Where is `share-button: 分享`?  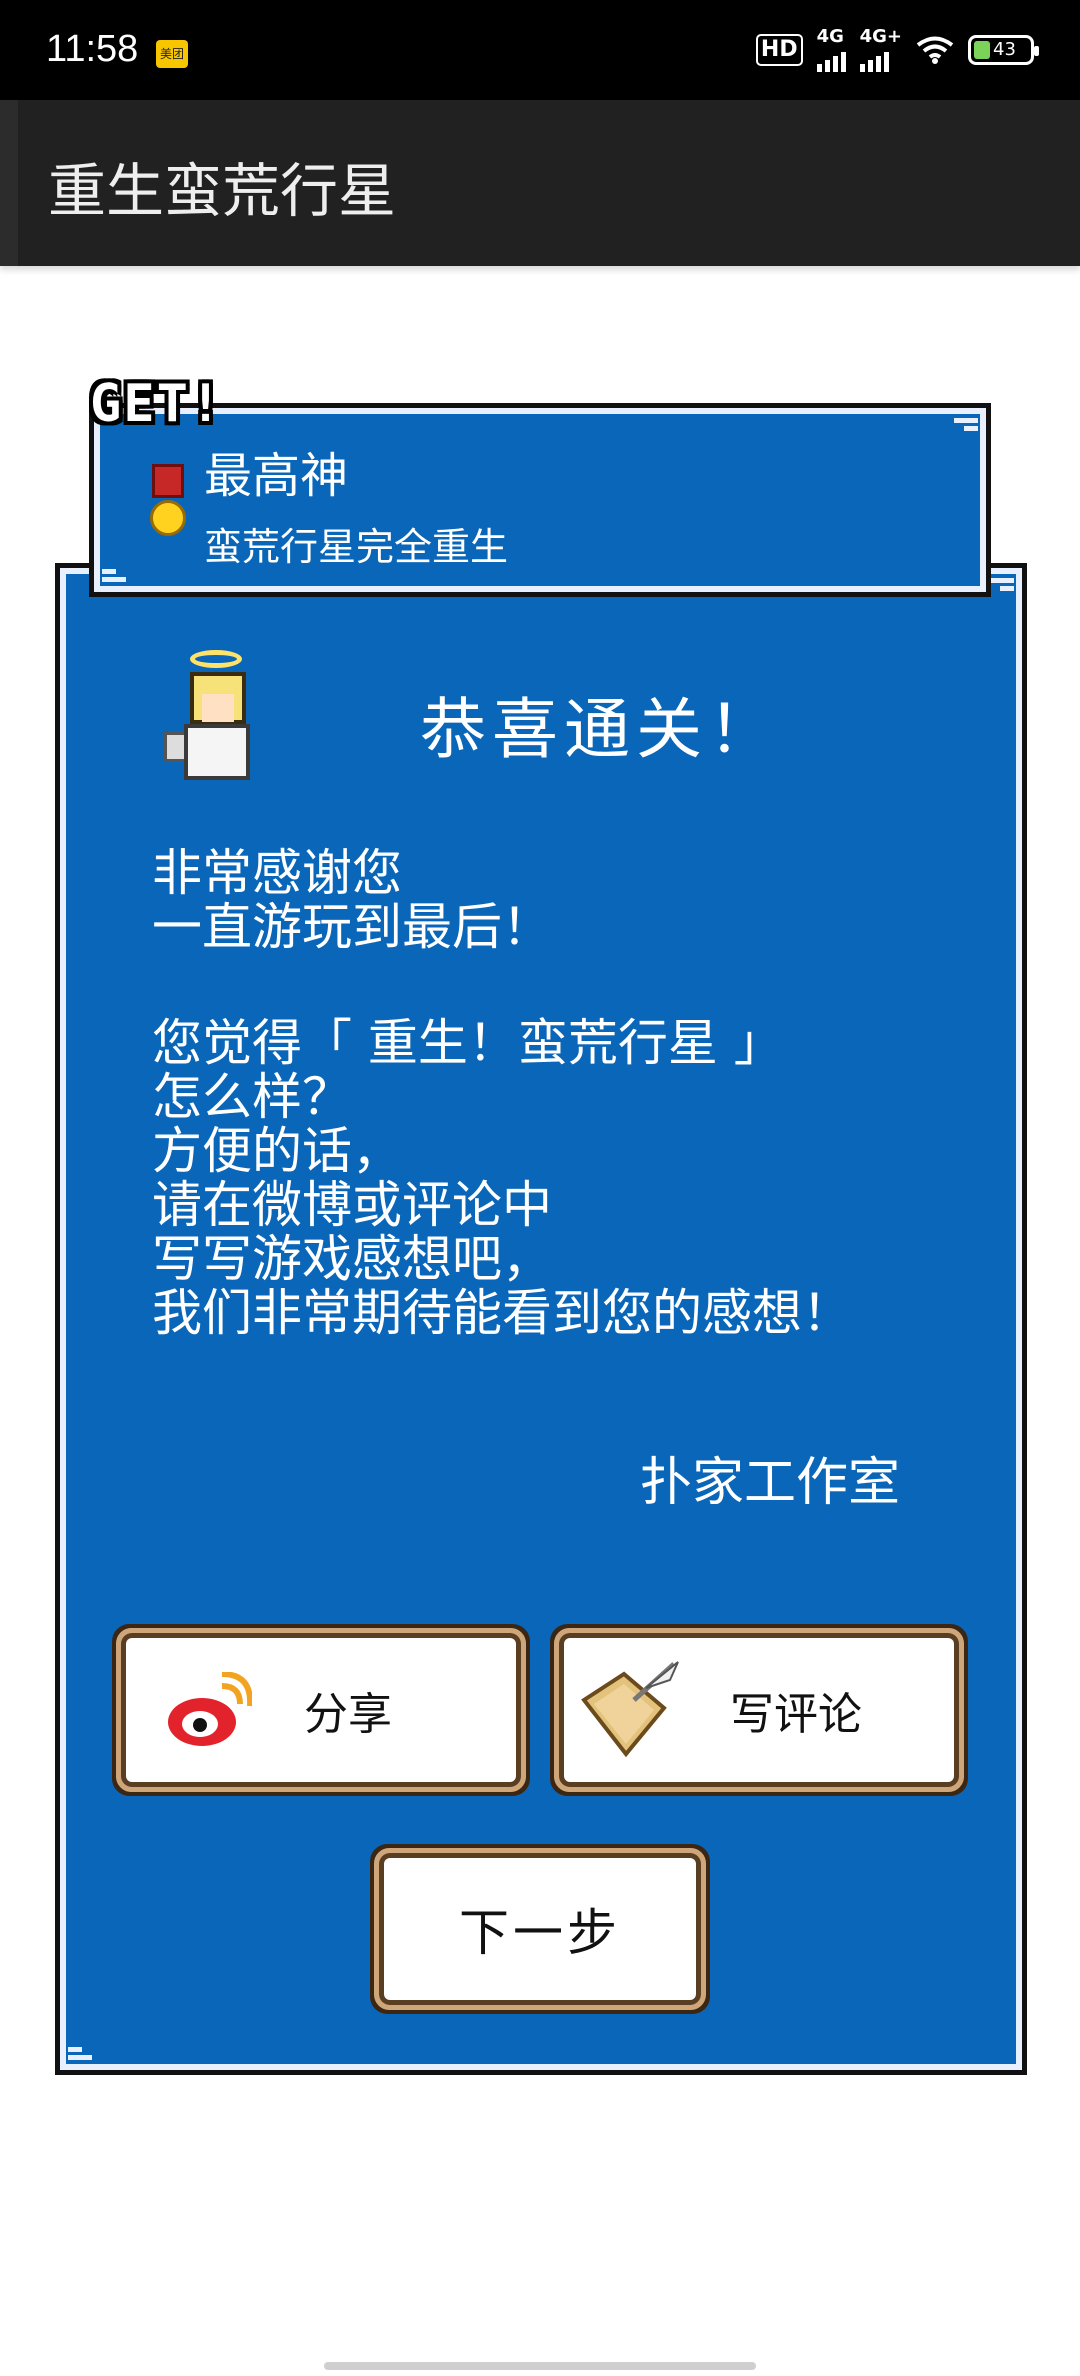 share-button: 分享 is located at coordinates (321, 1710).